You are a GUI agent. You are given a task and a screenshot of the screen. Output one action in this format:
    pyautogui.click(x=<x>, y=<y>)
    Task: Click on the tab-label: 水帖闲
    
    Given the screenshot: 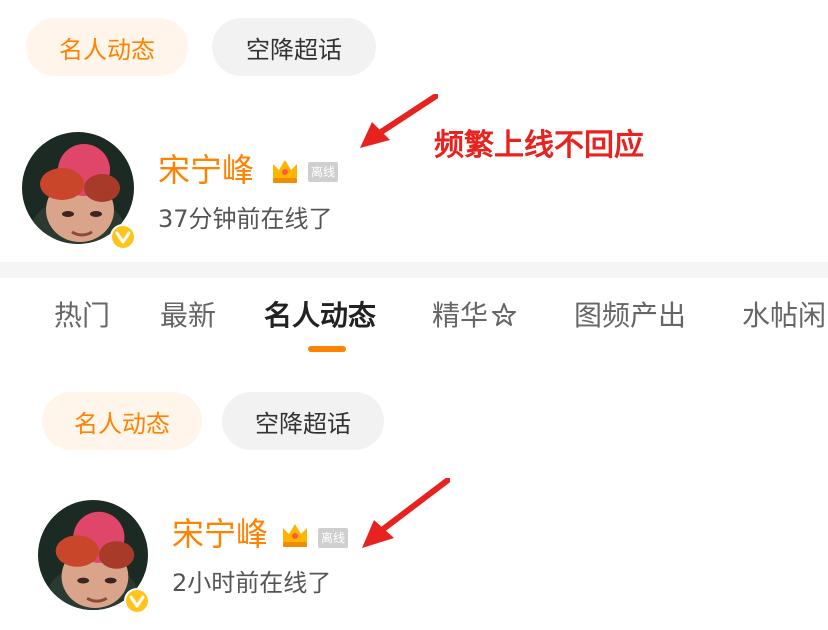 What is the action you would take?
    pyautogui.click(x=784, y=315)
    